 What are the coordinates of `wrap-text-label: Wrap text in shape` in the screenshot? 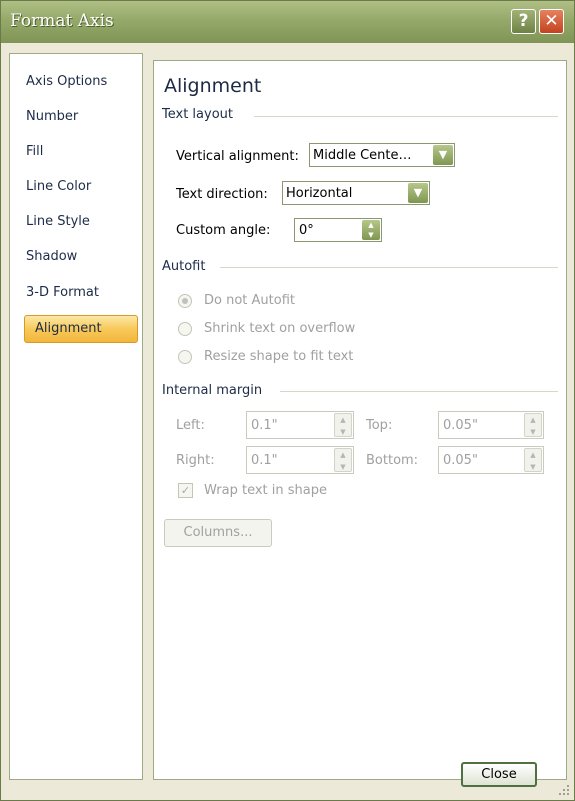 It's located at (265, 490).